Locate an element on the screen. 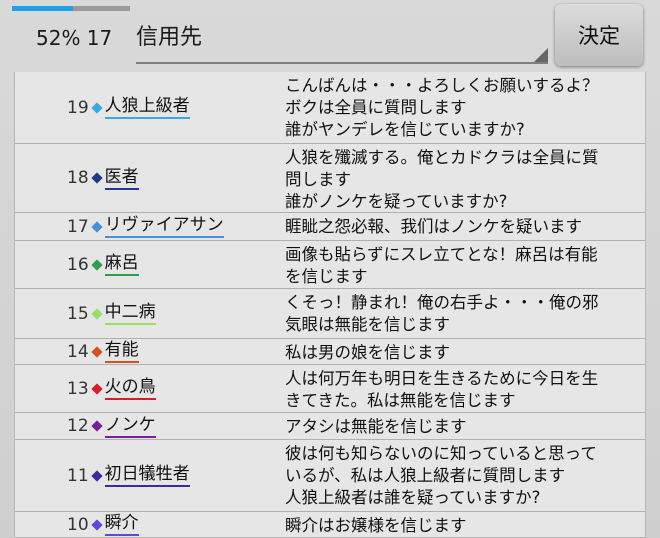 The width and height of the screenshot is (660, 538). player-number: 18 is located at coordinates (78, 178).